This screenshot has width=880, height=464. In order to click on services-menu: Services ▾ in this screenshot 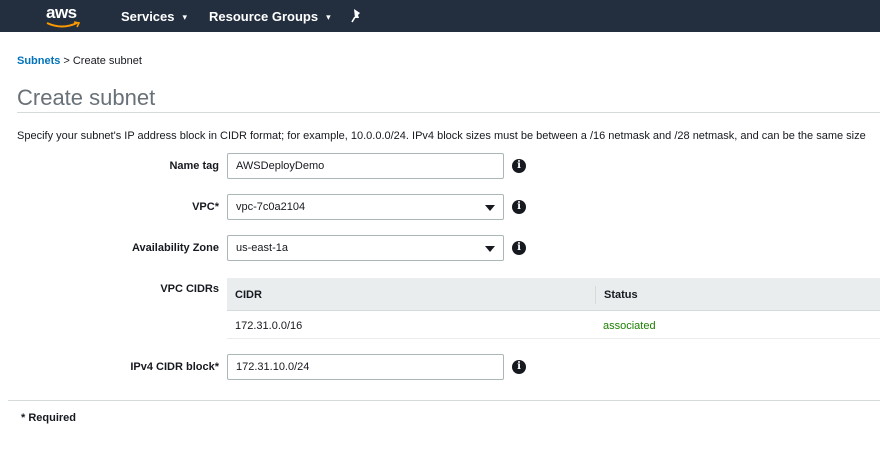, I will do `click(154, 16)`.